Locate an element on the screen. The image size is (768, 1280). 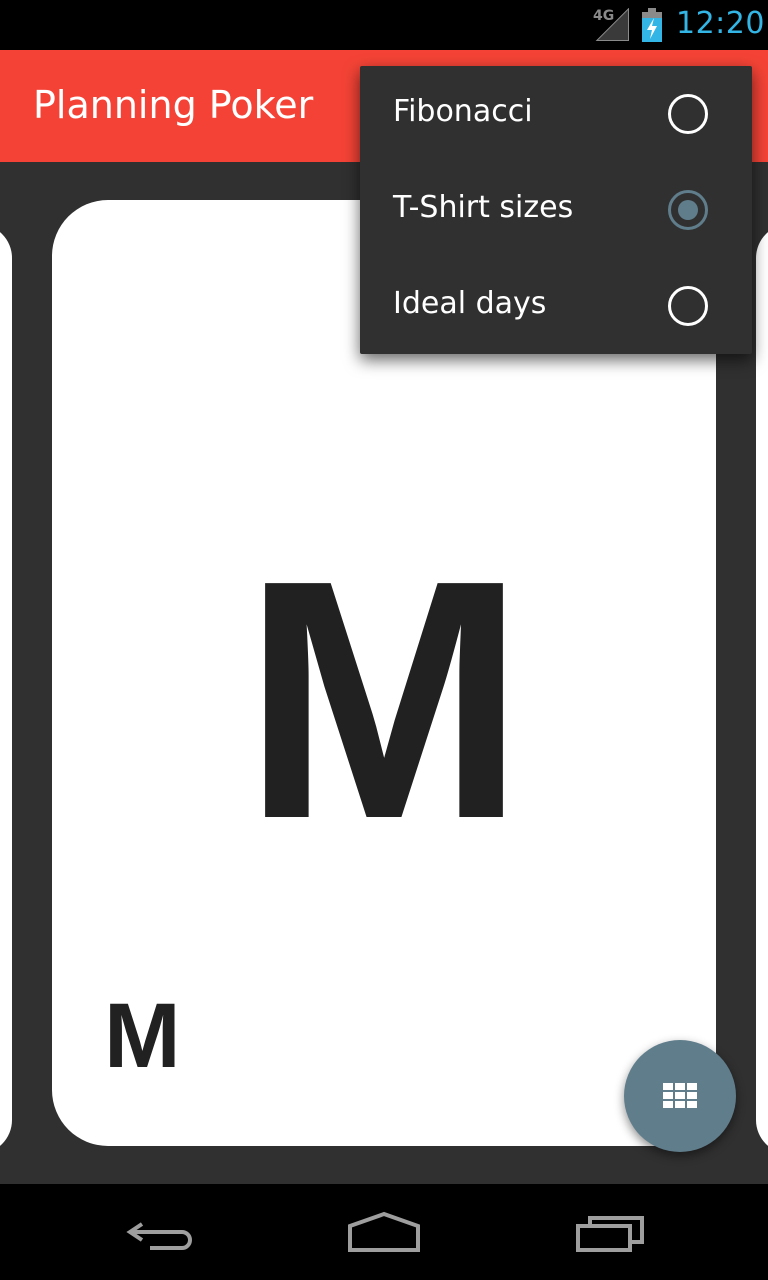
status-bar: 4G 12:20 is located at coordinates (384, 25).